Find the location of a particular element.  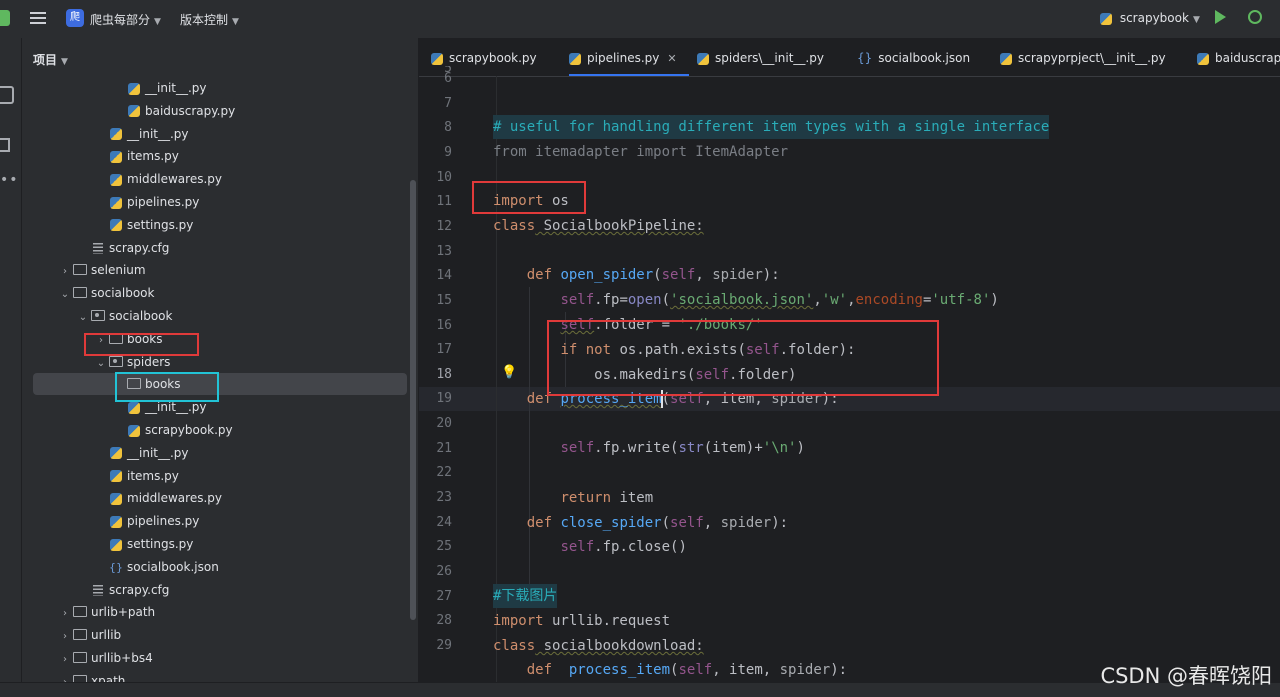

app-logo-icon is located at coordinates (5, 18).